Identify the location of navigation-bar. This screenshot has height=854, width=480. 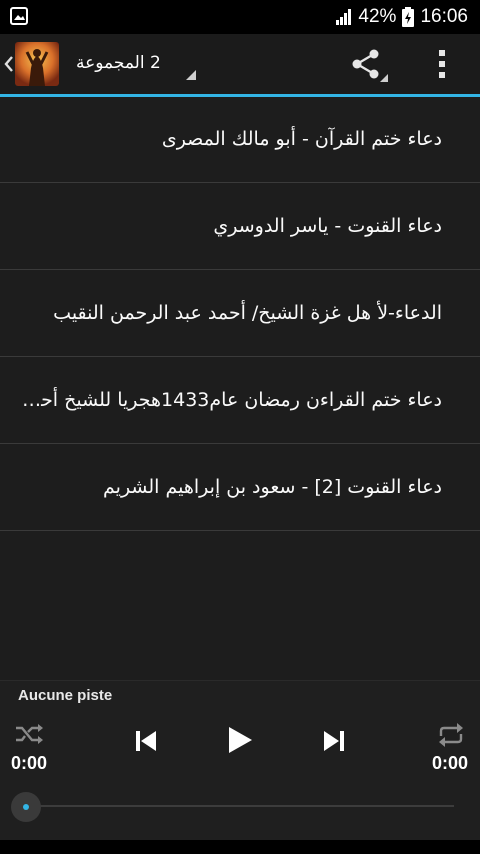
(240, 847).